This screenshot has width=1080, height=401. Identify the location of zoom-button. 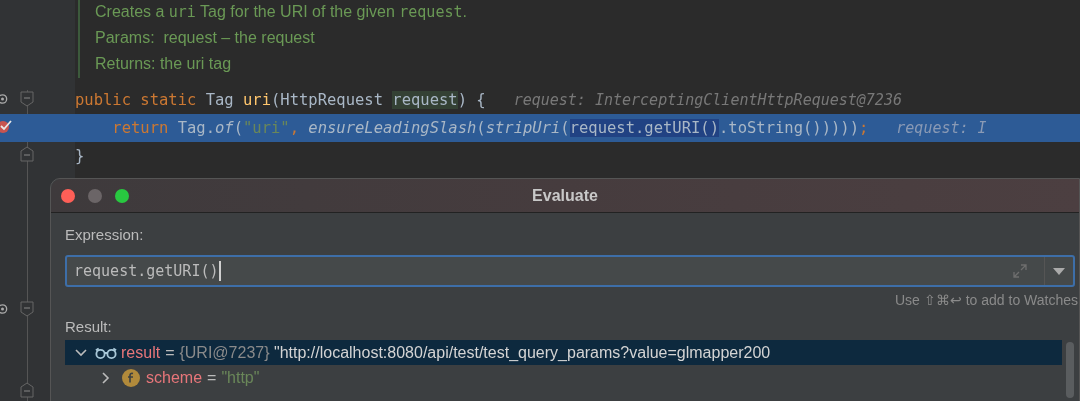
(122, 196).